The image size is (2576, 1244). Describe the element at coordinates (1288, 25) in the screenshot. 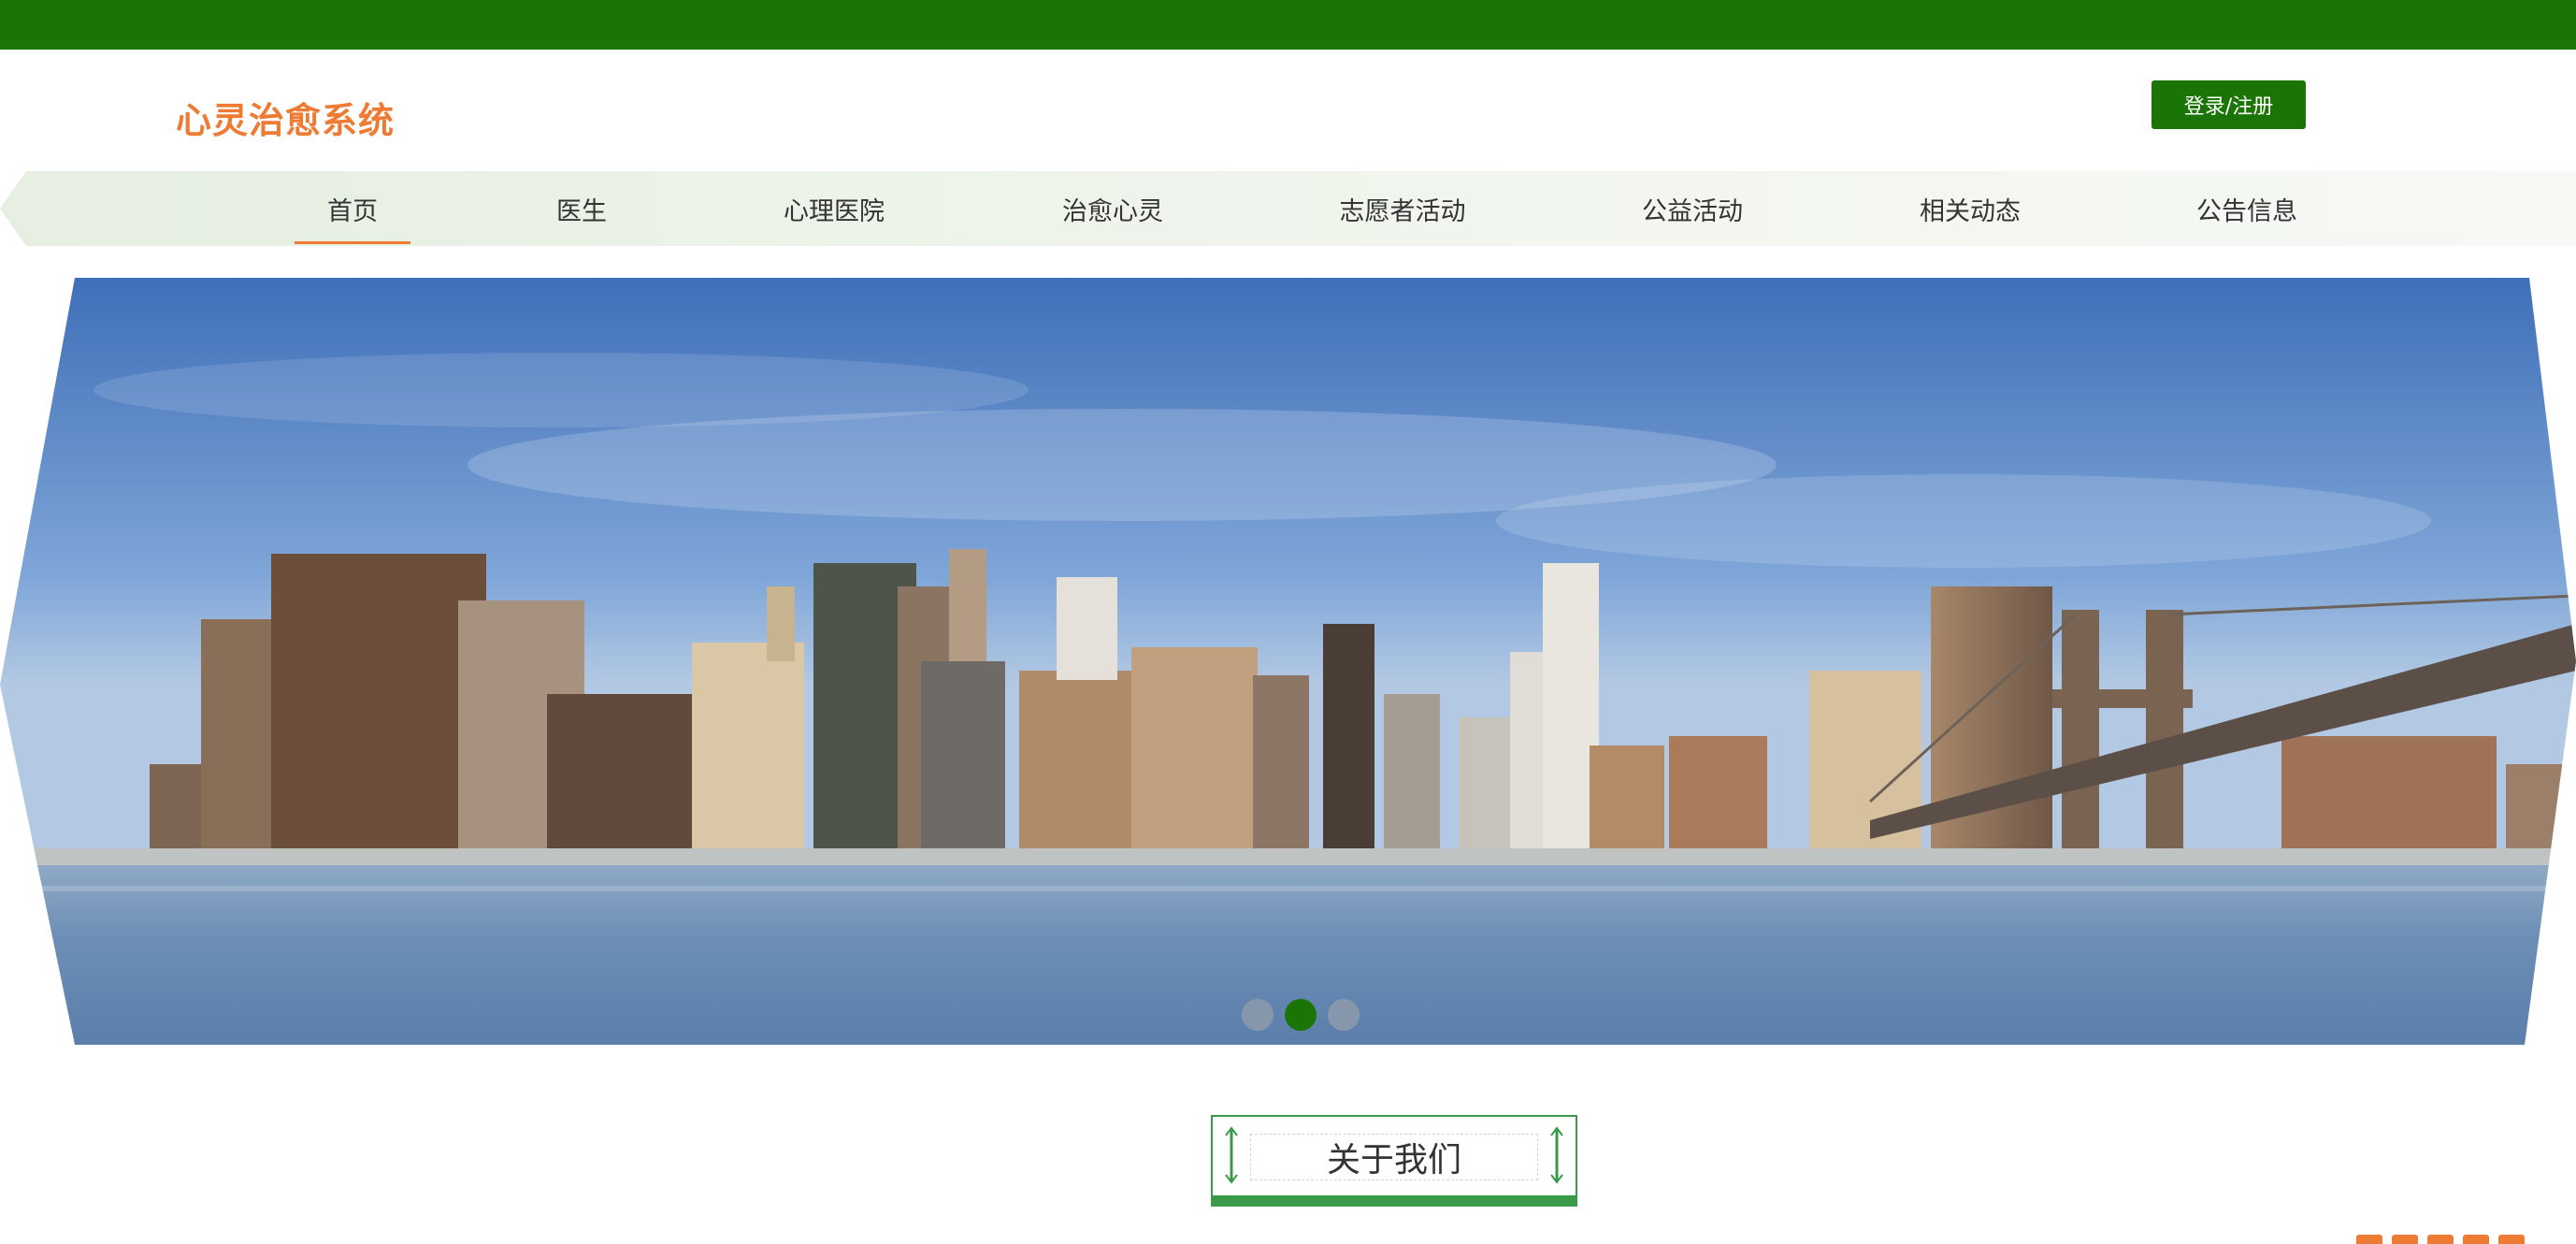

I see `top-bar` at that location.